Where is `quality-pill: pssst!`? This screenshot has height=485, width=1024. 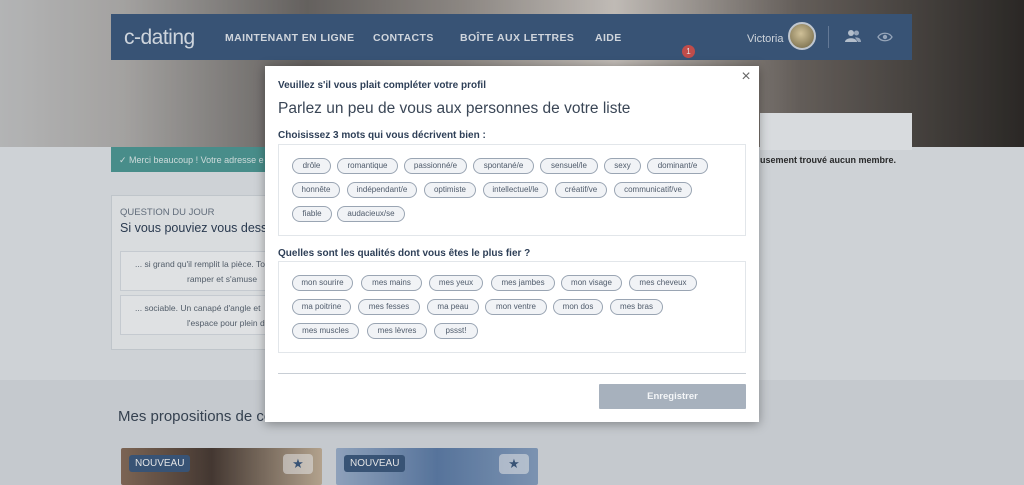
quality-pill: pssst! is located at coordinates (456, 331).